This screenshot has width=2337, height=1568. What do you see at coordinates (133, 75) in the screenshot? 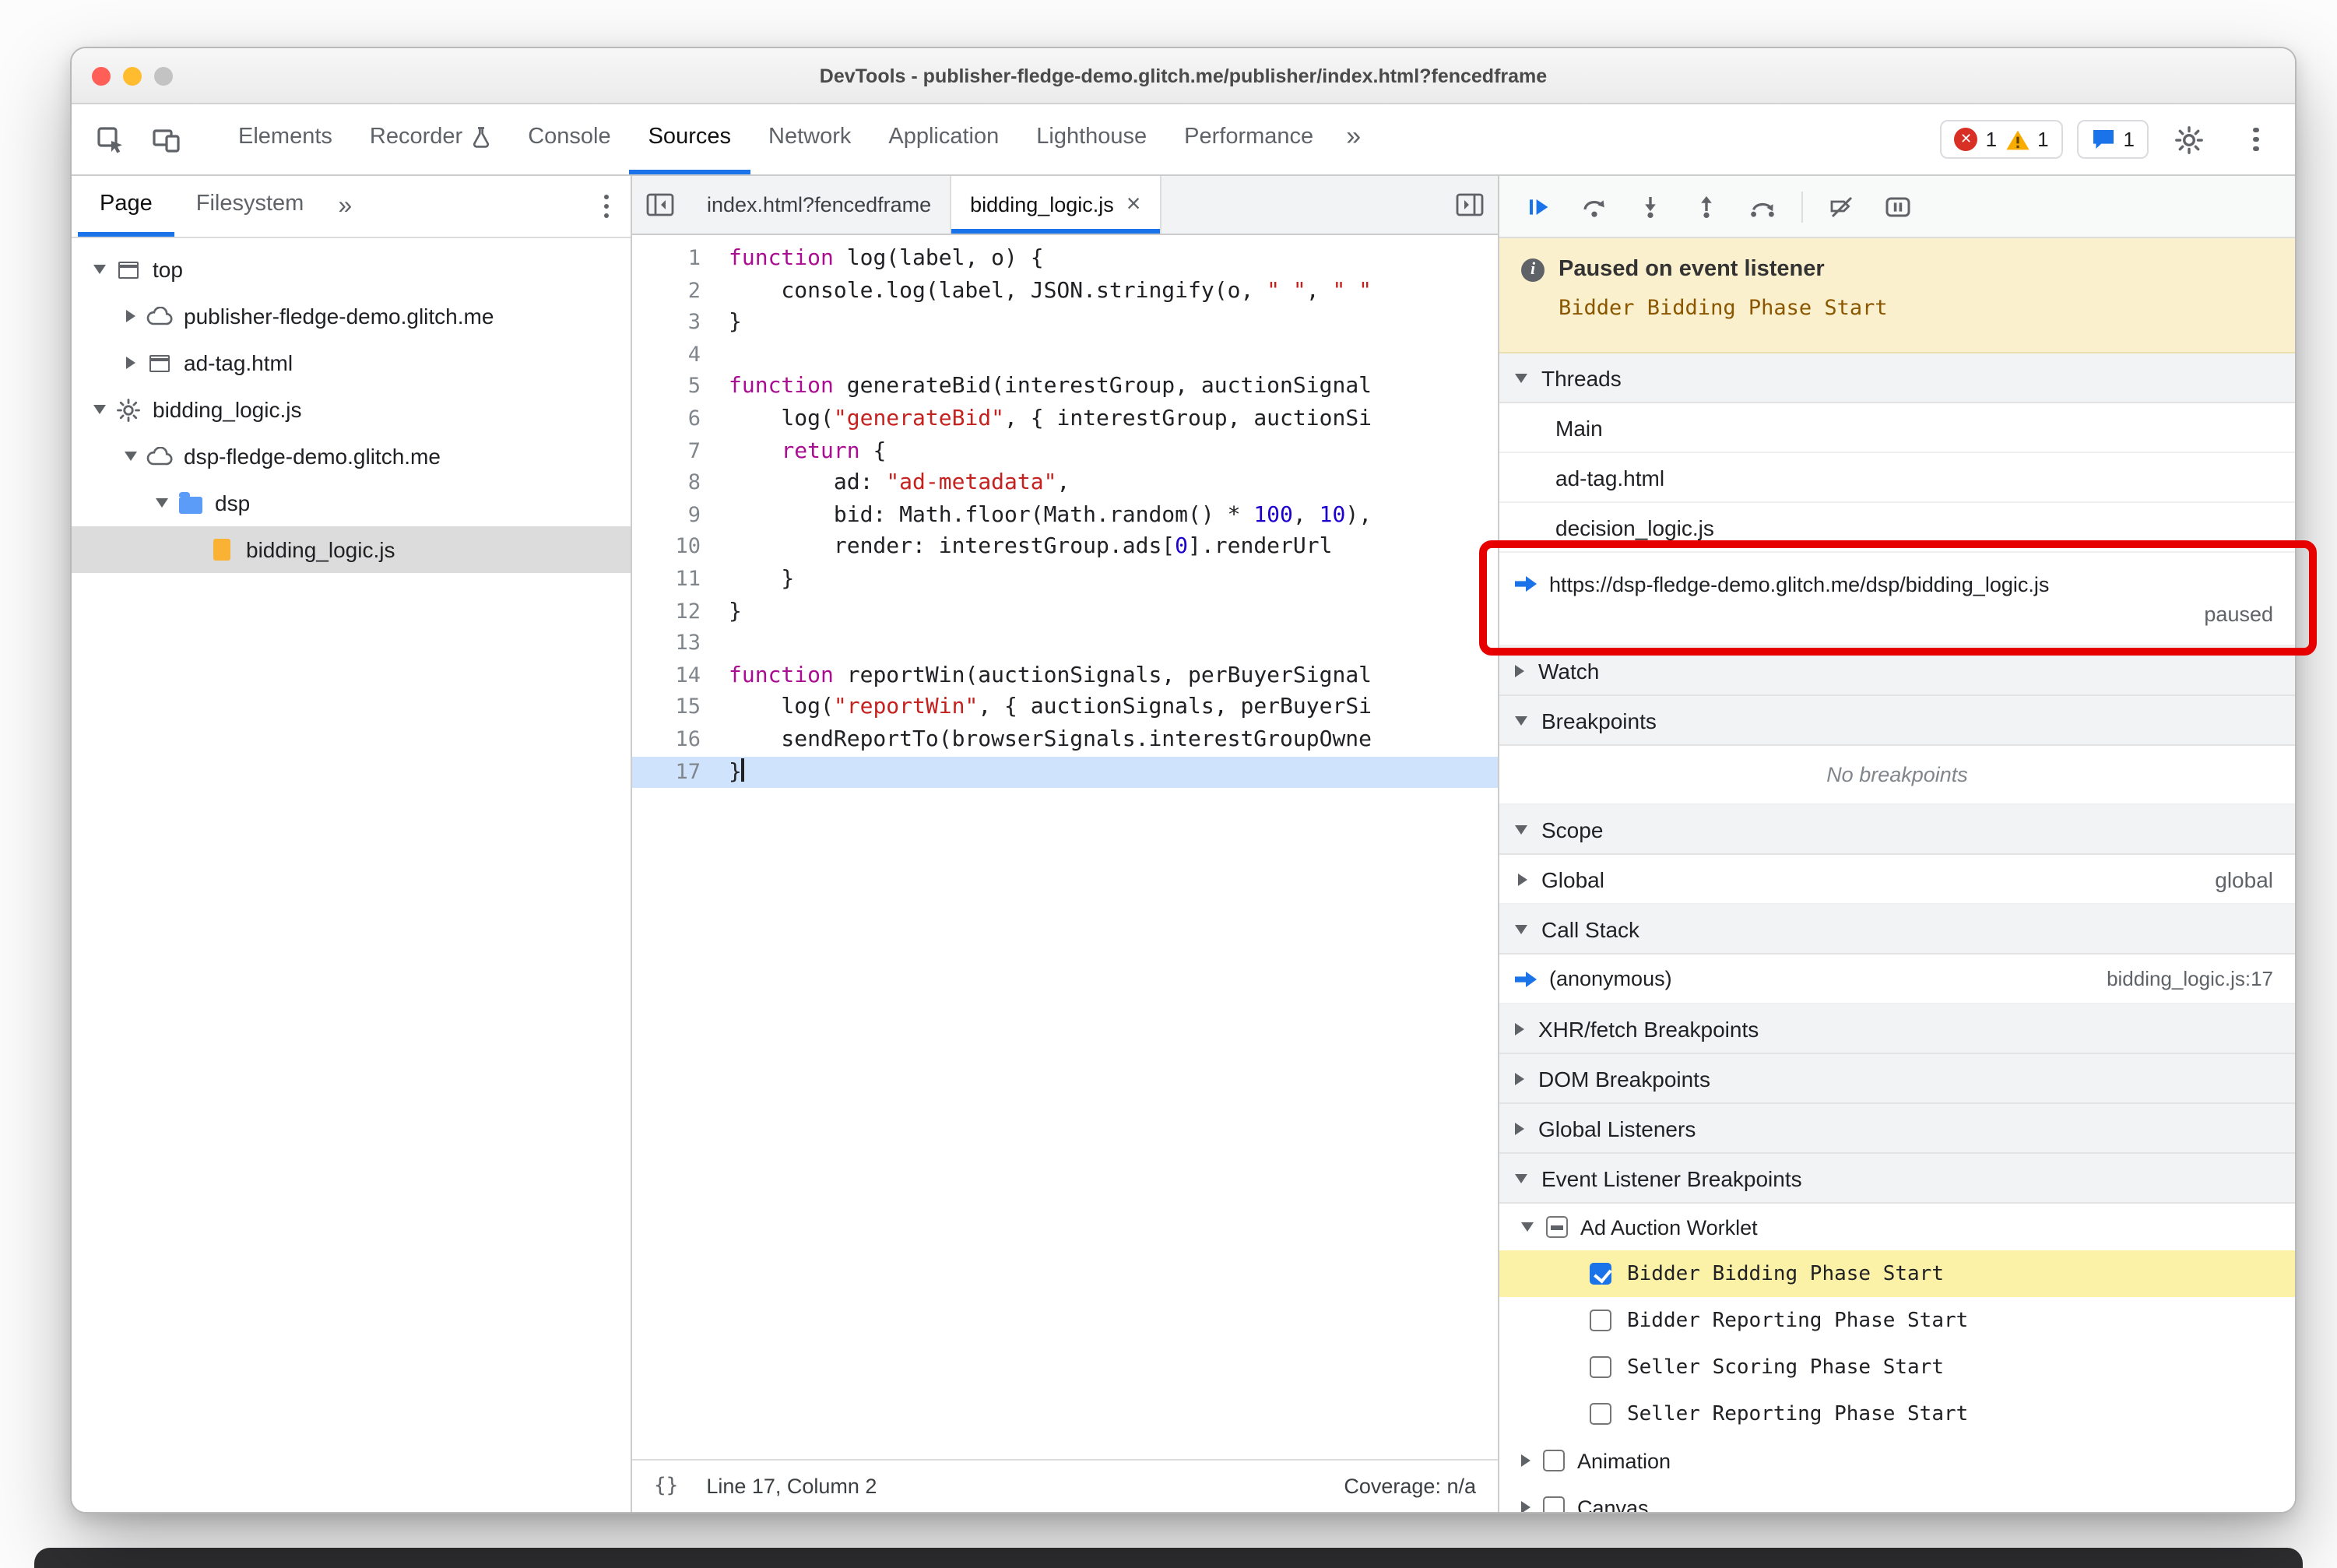
I see `minimize-window-button` at bounding box center [133, 75].